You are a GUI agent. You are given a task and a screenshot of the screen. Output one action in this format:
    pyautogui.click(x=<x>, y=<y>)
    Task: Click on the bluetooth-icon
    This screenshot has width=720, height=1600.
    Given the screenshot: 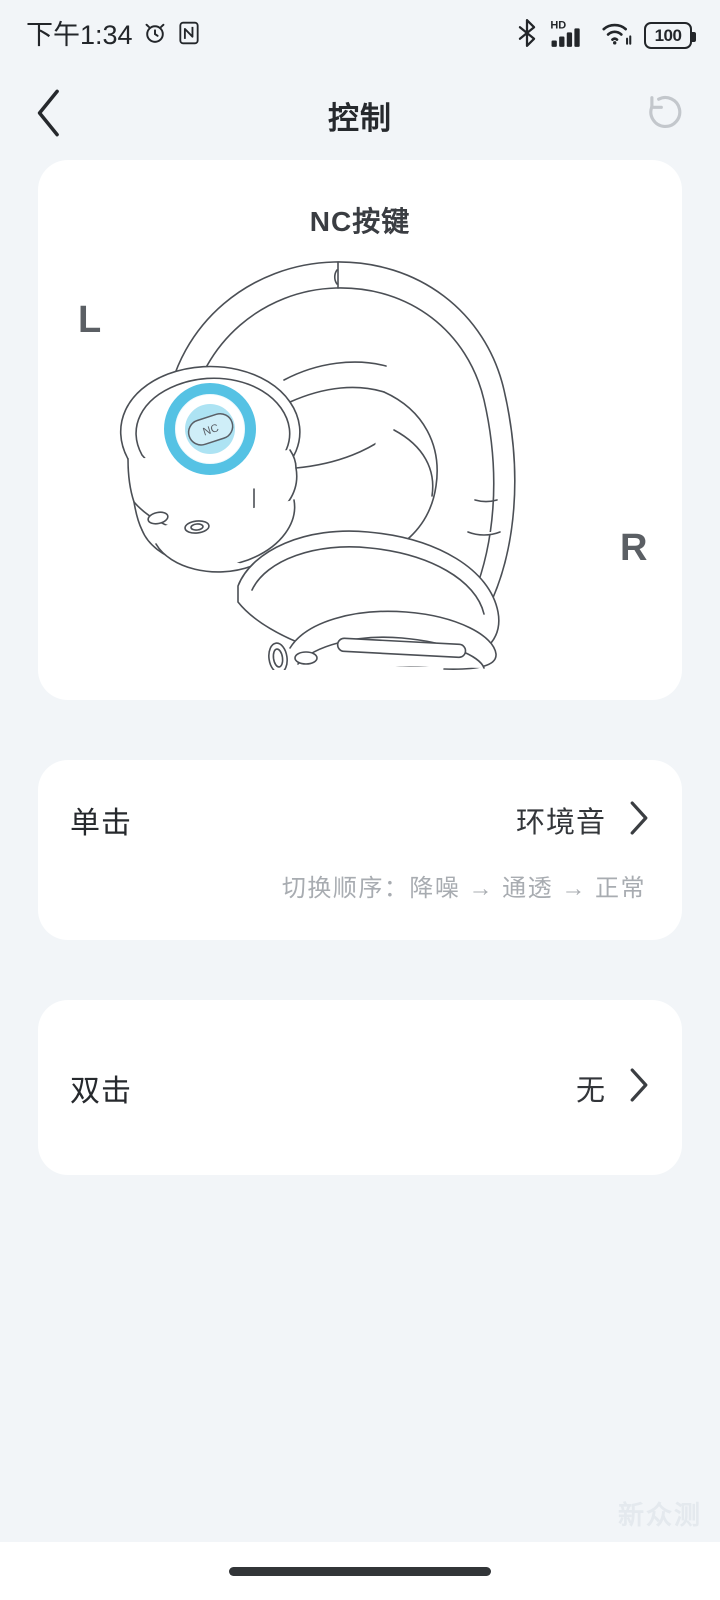 What is the action you would take?
    pyautogui.click(x=527, y=35)
    